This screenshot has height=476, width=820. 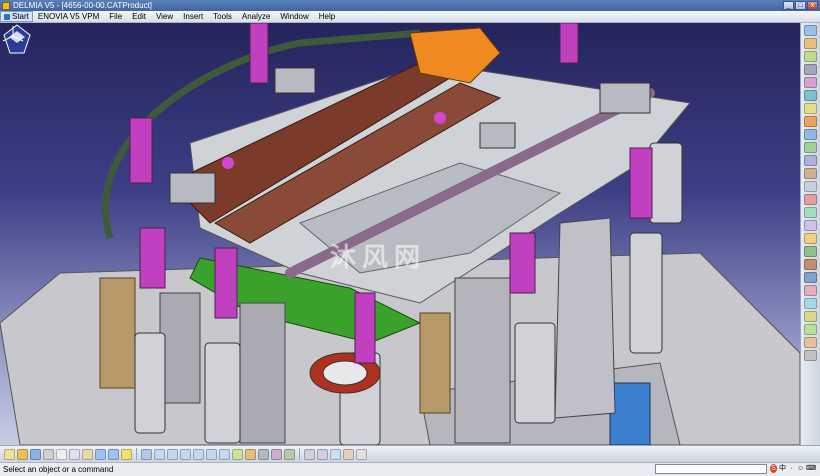 I want to click on pan-icon, so click(x=172, y=454).